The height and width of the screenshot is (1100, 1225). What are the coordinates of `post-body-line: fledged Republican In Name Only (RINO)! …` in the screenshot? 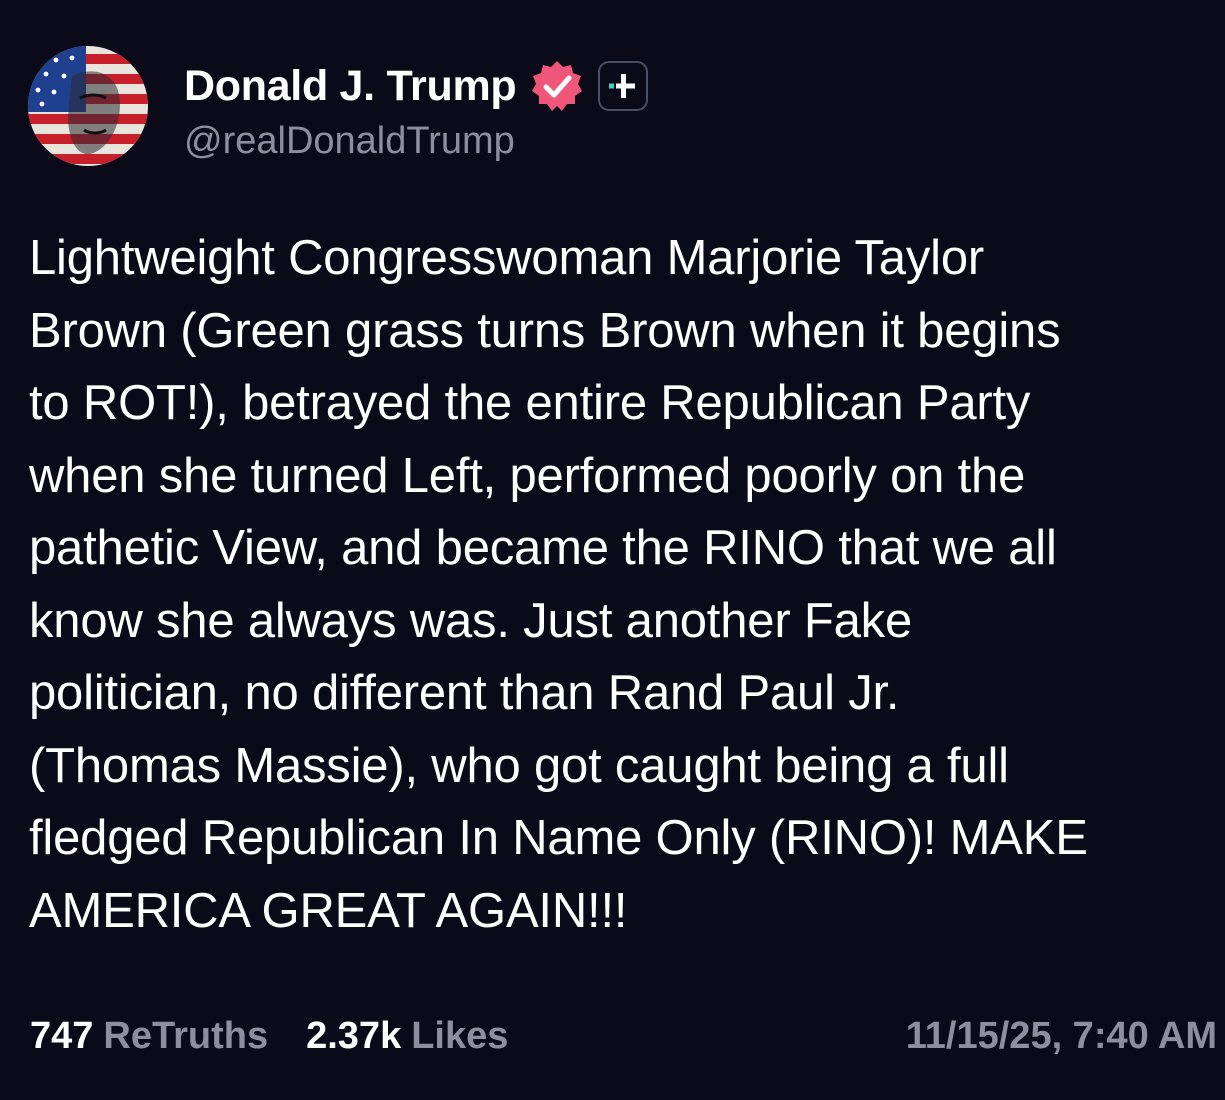 It's located at (558, 838).